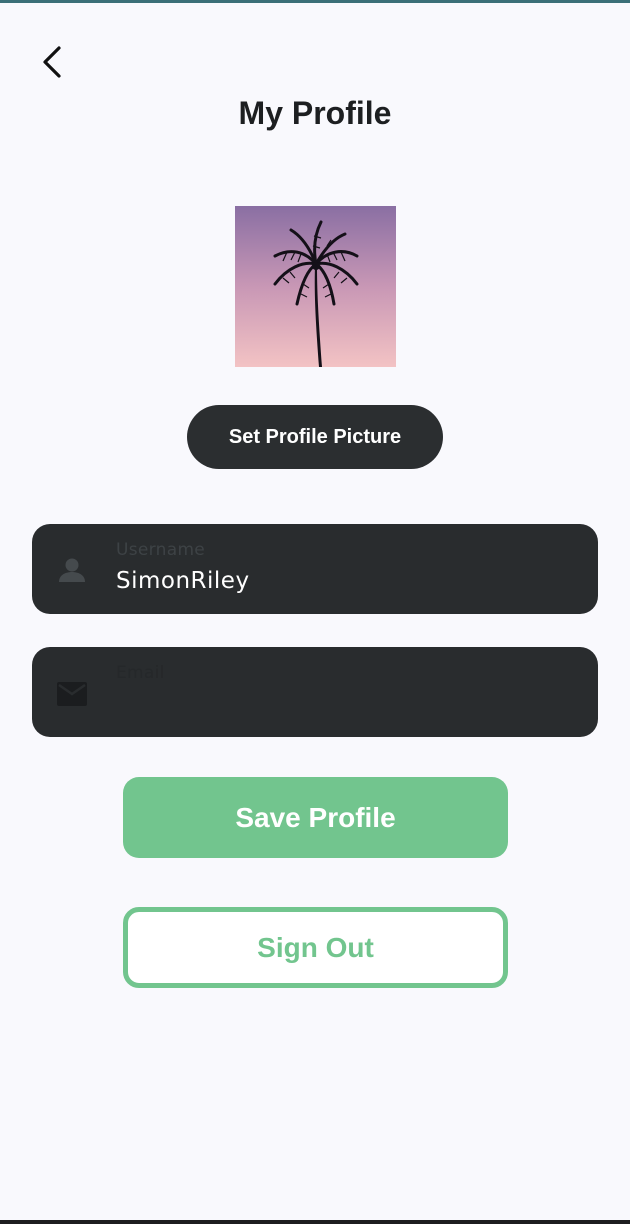  What do you see at coordinates (341, 581) in the screenshot?
I see `username-value: SimonRiley` at bounding box center [341, 581].